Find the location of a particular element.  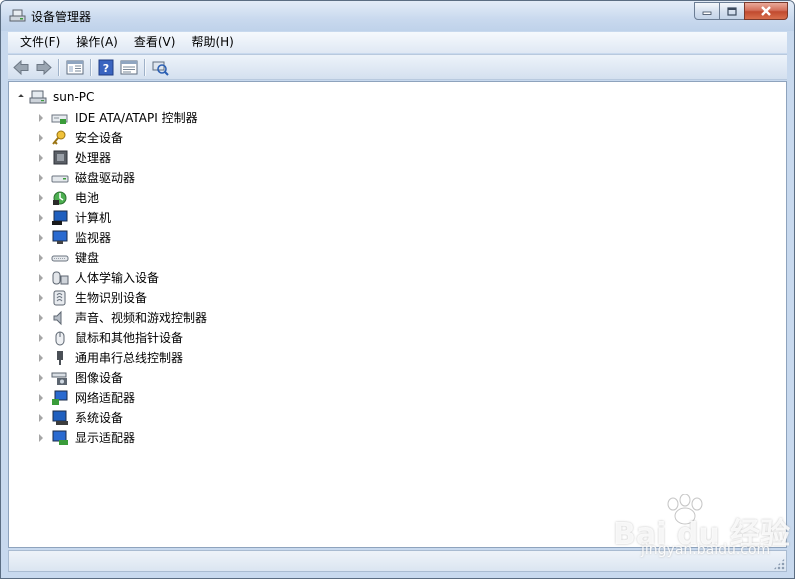

maximize-button is located at coordinates (732, 11).